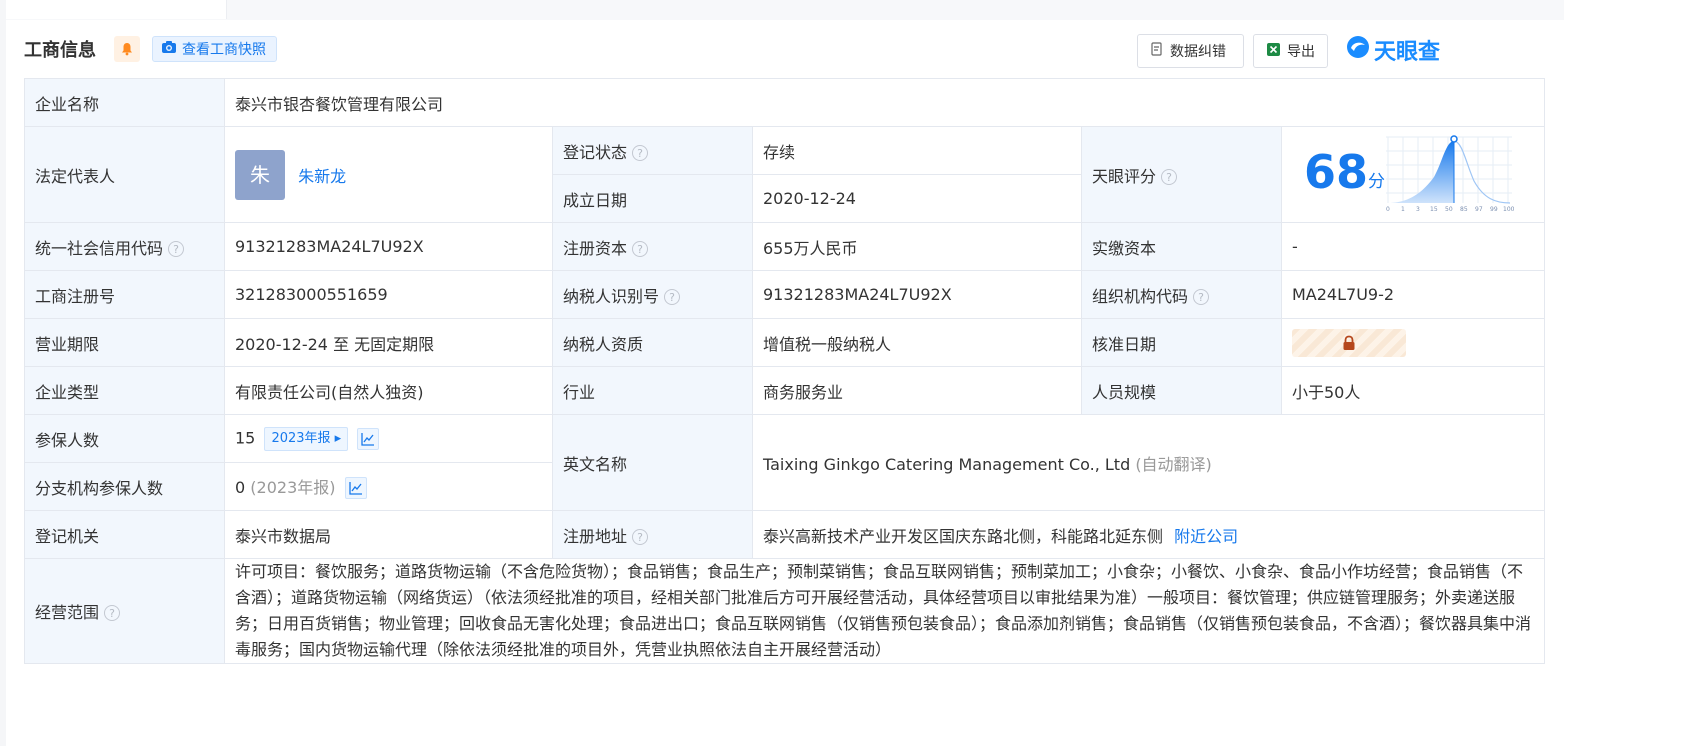 Image resolution: width=1682 pixels, height=746 pixels. I want to click on value-term: 2020-12-24 至 无固定期限, so click(388, 342).